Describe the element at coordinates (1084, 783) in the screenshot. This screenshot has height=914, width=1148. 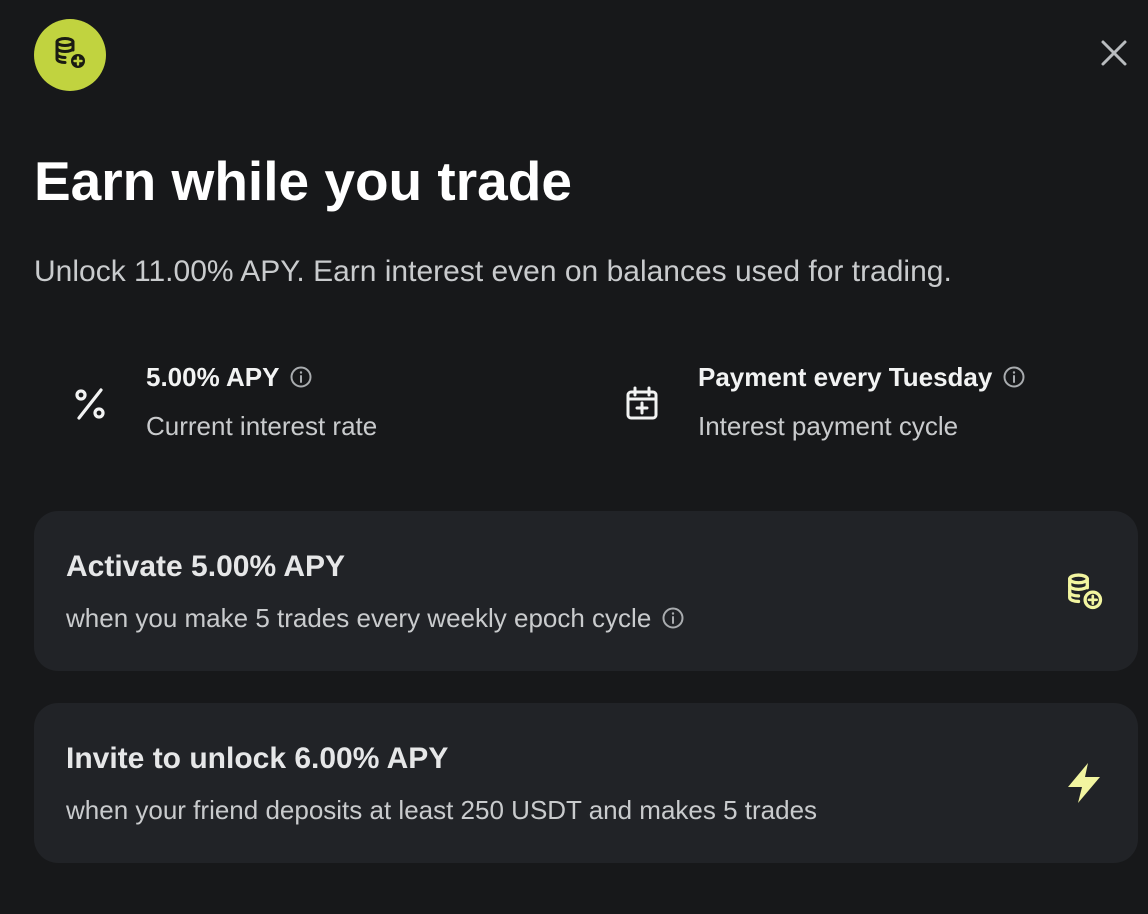
I see `lightning-icon` at that location.